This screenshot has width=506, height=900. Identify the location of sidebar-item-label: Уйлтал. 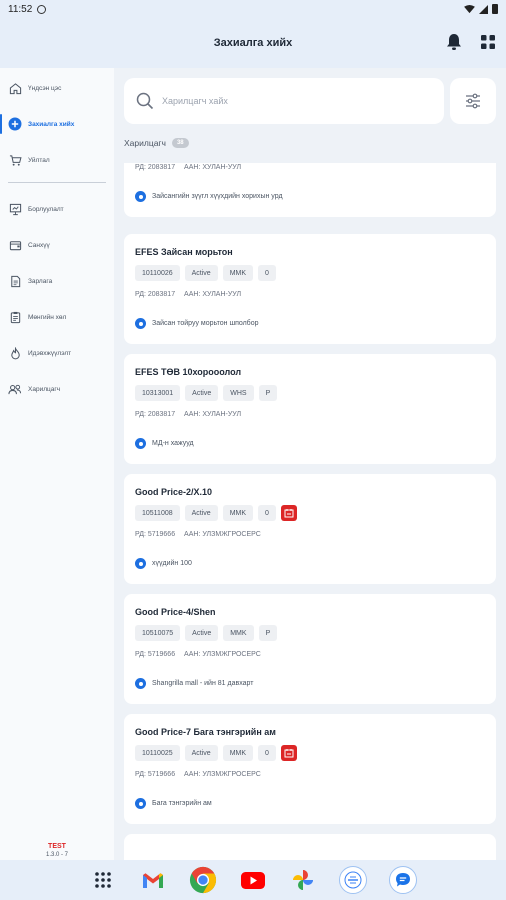
(39, 160).